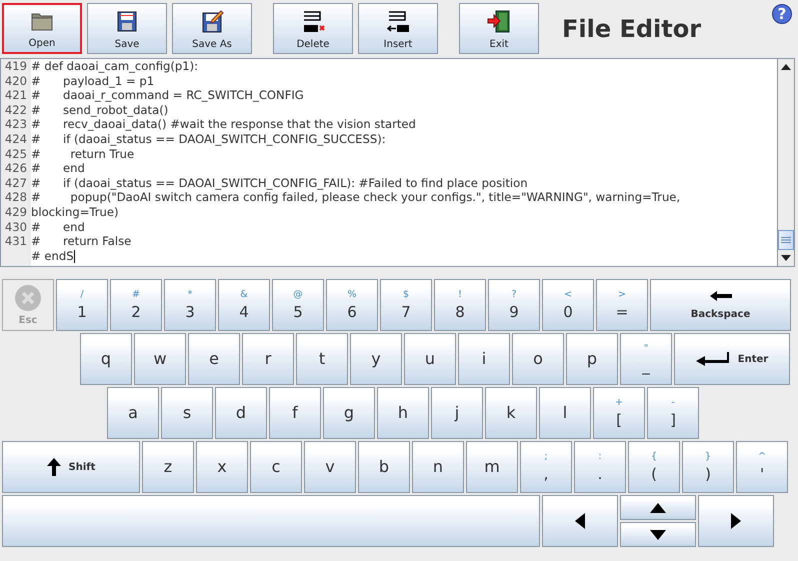 This screenshot has height=561, width=798. I want to click on keyboard-key: u, so click(430, 359).